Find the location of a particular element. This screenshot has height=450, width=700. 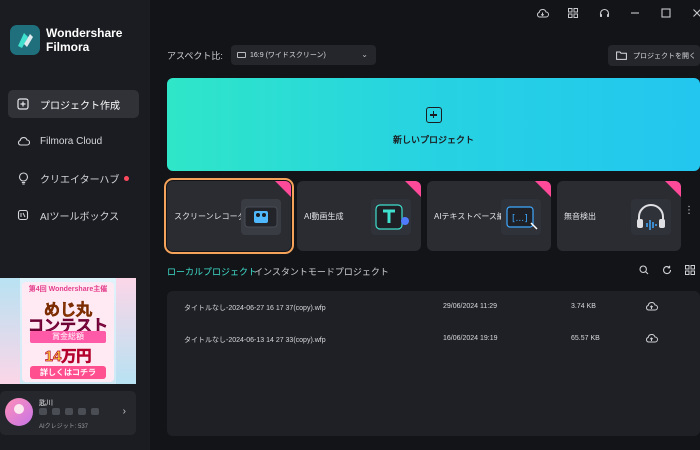

lightbulb-icon is located at coordinates (23, 178).